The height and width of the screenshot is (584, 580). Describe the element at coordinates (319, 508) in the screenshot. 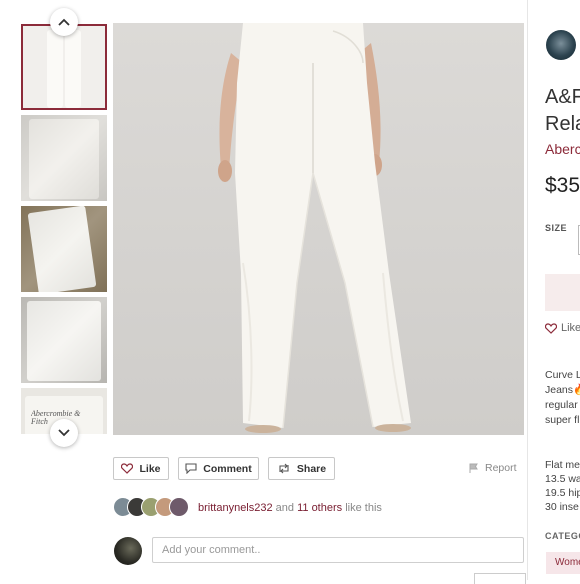

I see `likes-others-link: 11 others` at that location.